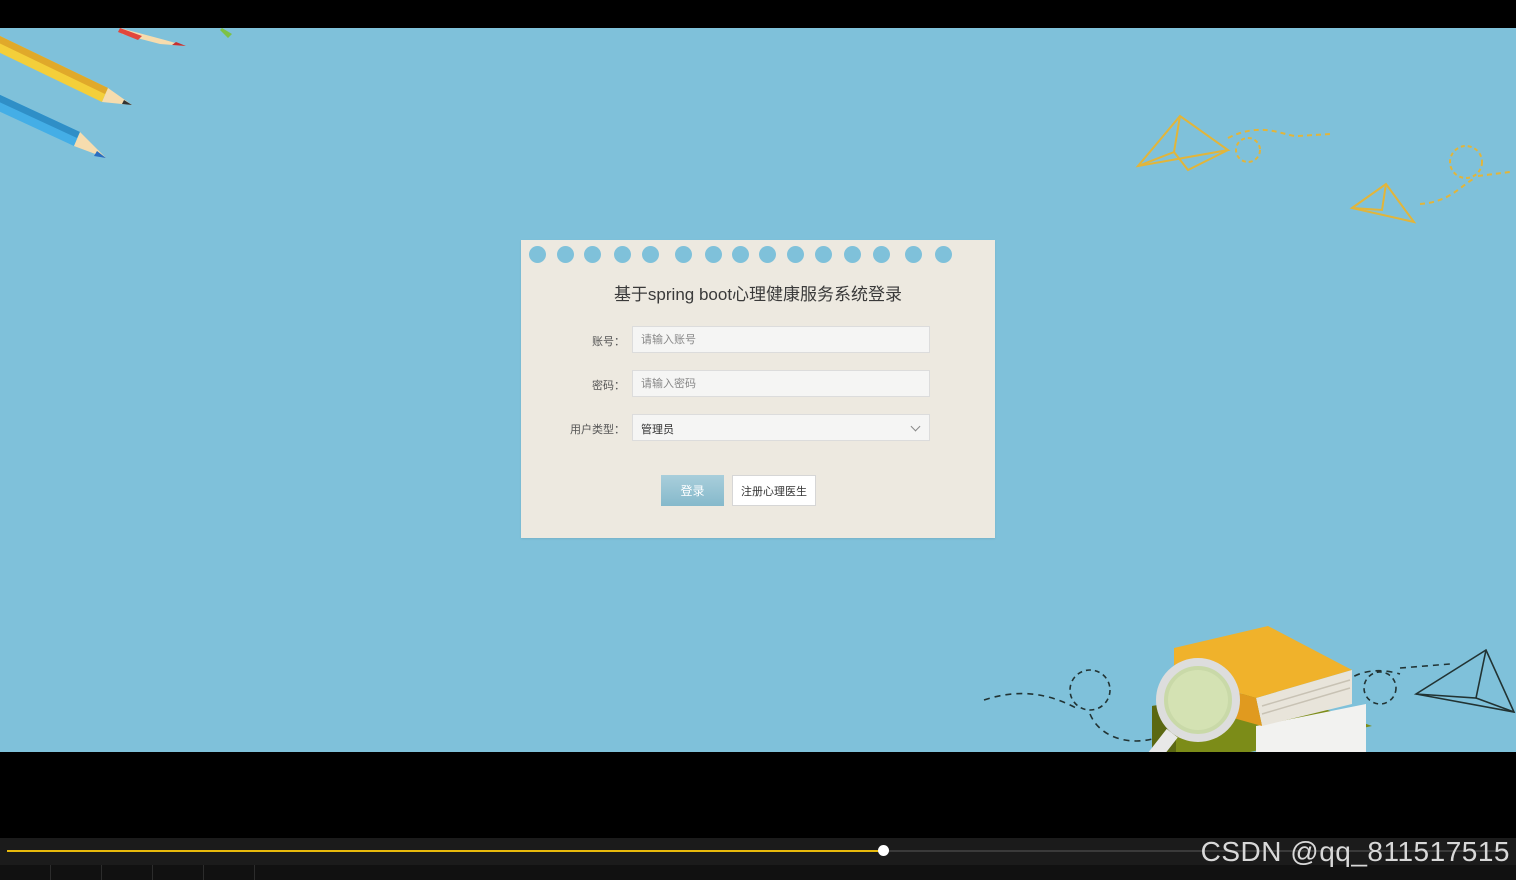  I want to click on password-row: 密码：, so click(758, 384).